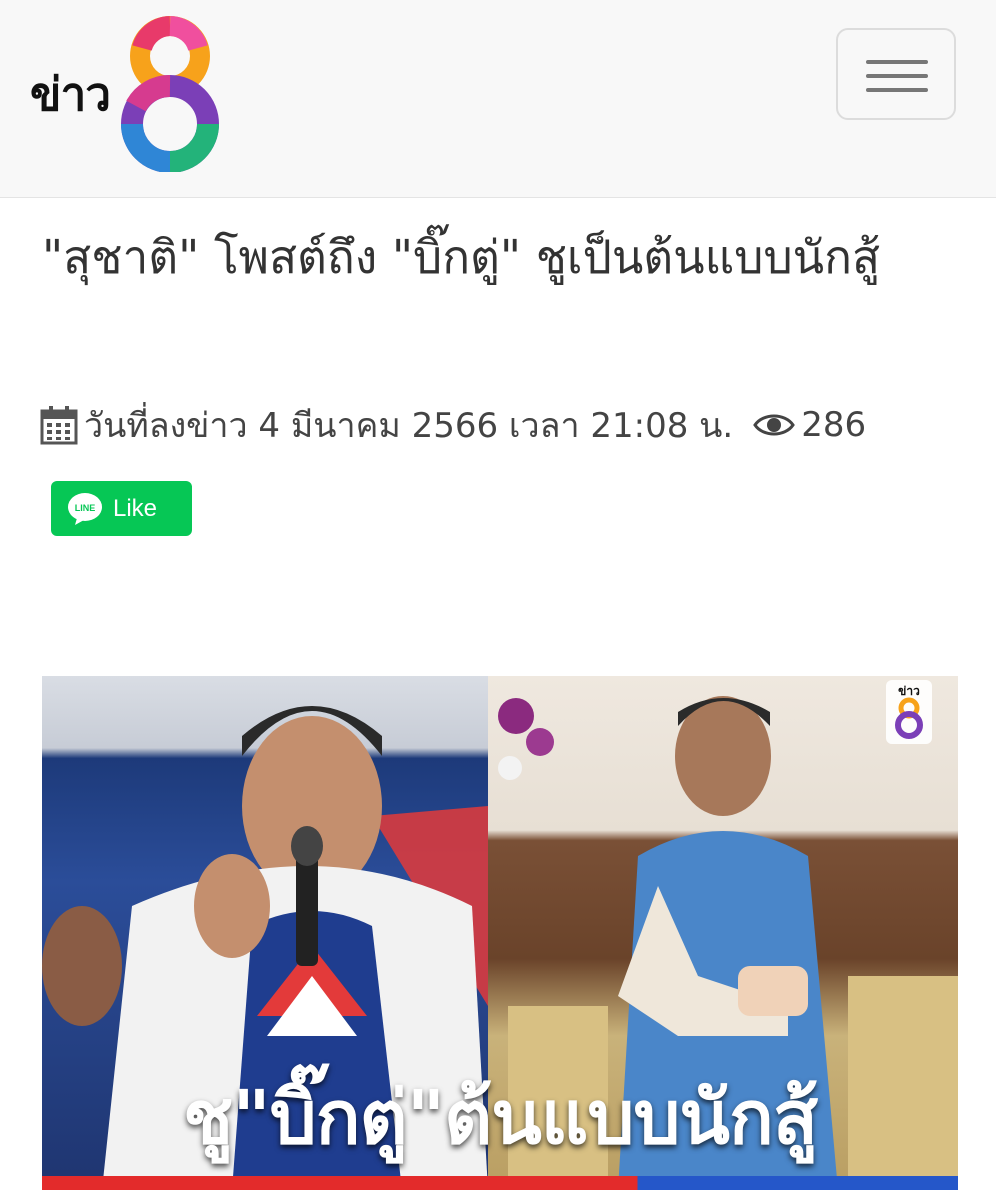 This screenshot has height=1200, width=996. What do you see at coordinates (774, 425) in the screenshot?
I see `eye-icon` at bounding box center [774, 425].